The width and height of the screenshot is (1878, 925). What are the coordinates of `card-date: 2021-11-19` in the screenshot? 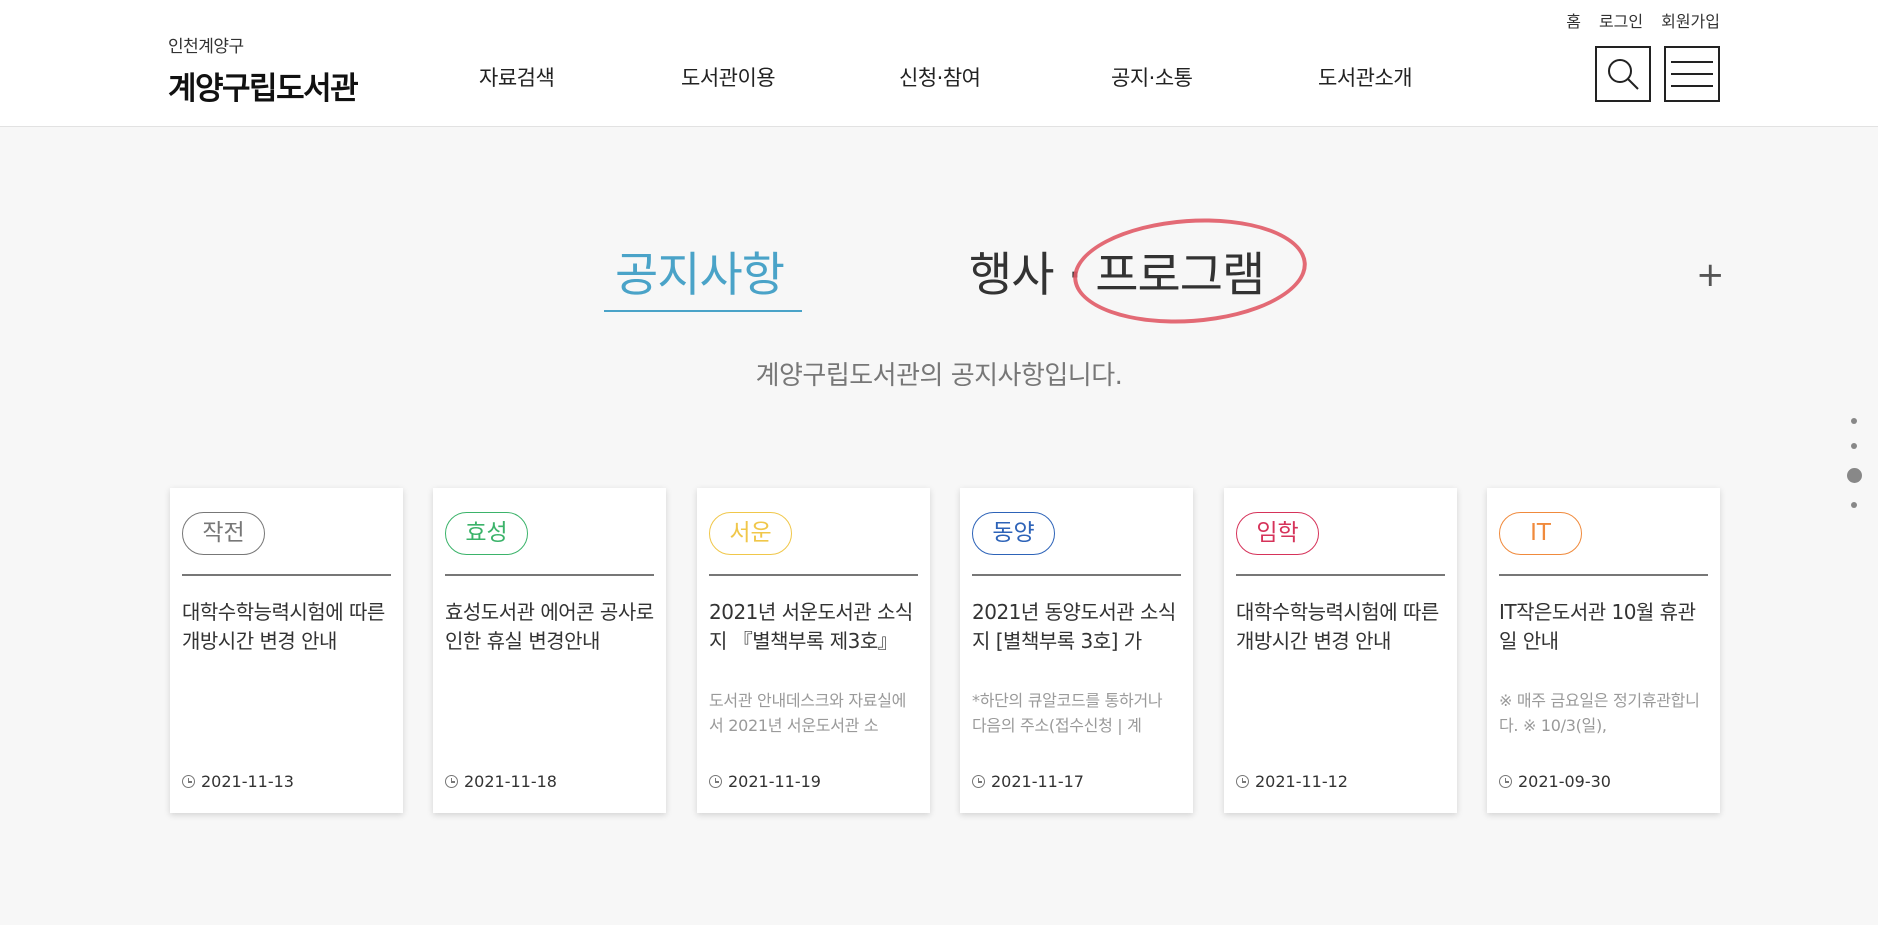 It's located at (765, 781).